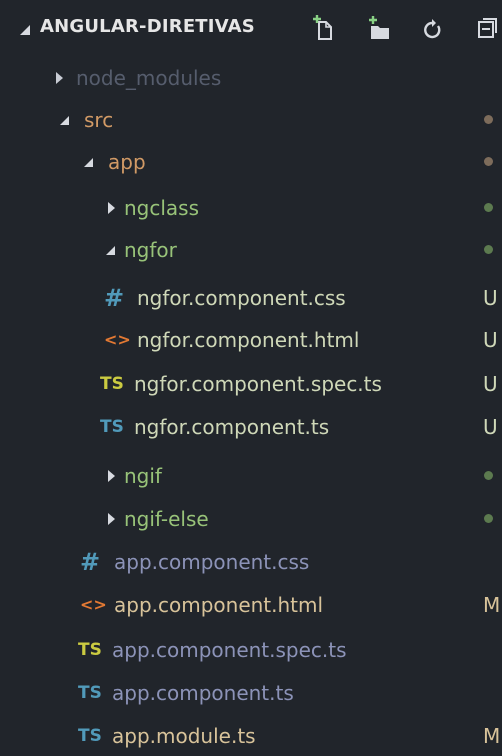  I want to click on tree-file-app-css: # app.component.css, so click(251, 562).